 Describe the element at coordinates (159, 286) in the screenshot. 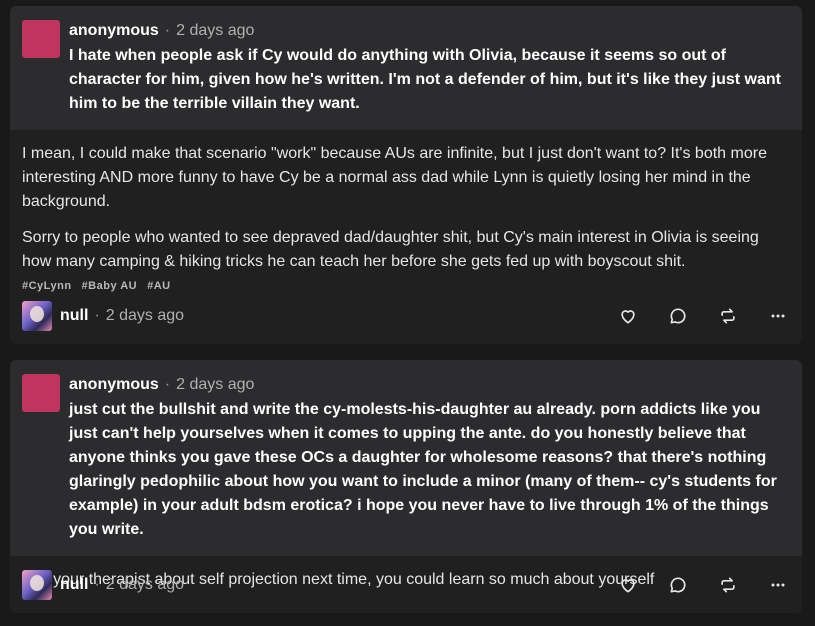

I see `tag-link: #AU` at that location.